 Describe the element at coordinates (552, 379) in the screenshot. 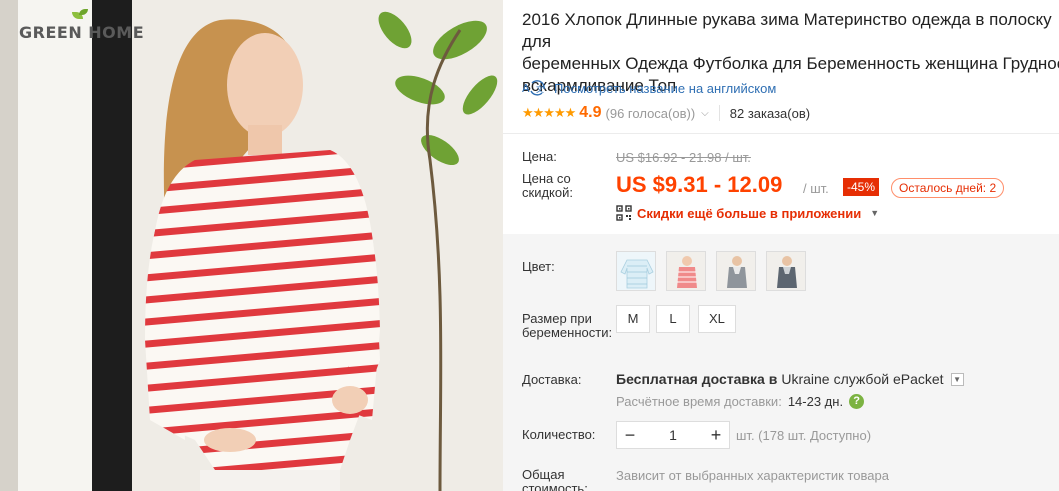

I see `shipping-label: Доставка:` at that location.